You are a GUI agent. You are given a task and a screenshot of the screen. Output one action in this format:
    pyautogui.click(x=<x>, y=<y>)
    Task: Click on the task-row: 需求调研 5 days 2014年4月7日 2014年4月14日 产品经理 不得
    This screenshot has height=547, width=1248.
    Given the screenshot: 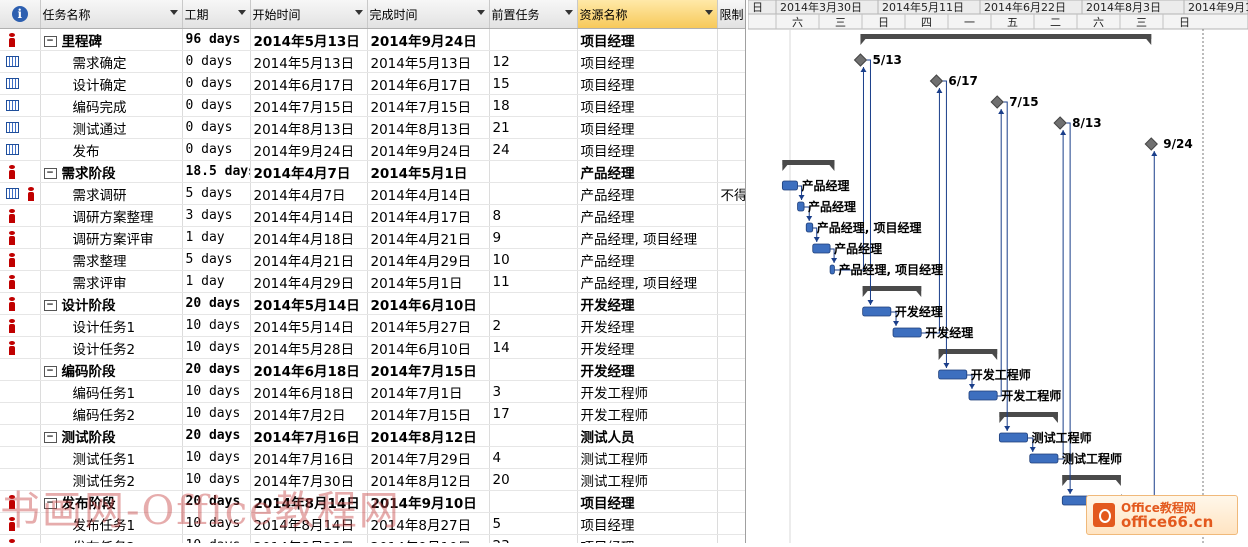 What is the action you would take?
    pyautogui.click(x=372, y=193)
    